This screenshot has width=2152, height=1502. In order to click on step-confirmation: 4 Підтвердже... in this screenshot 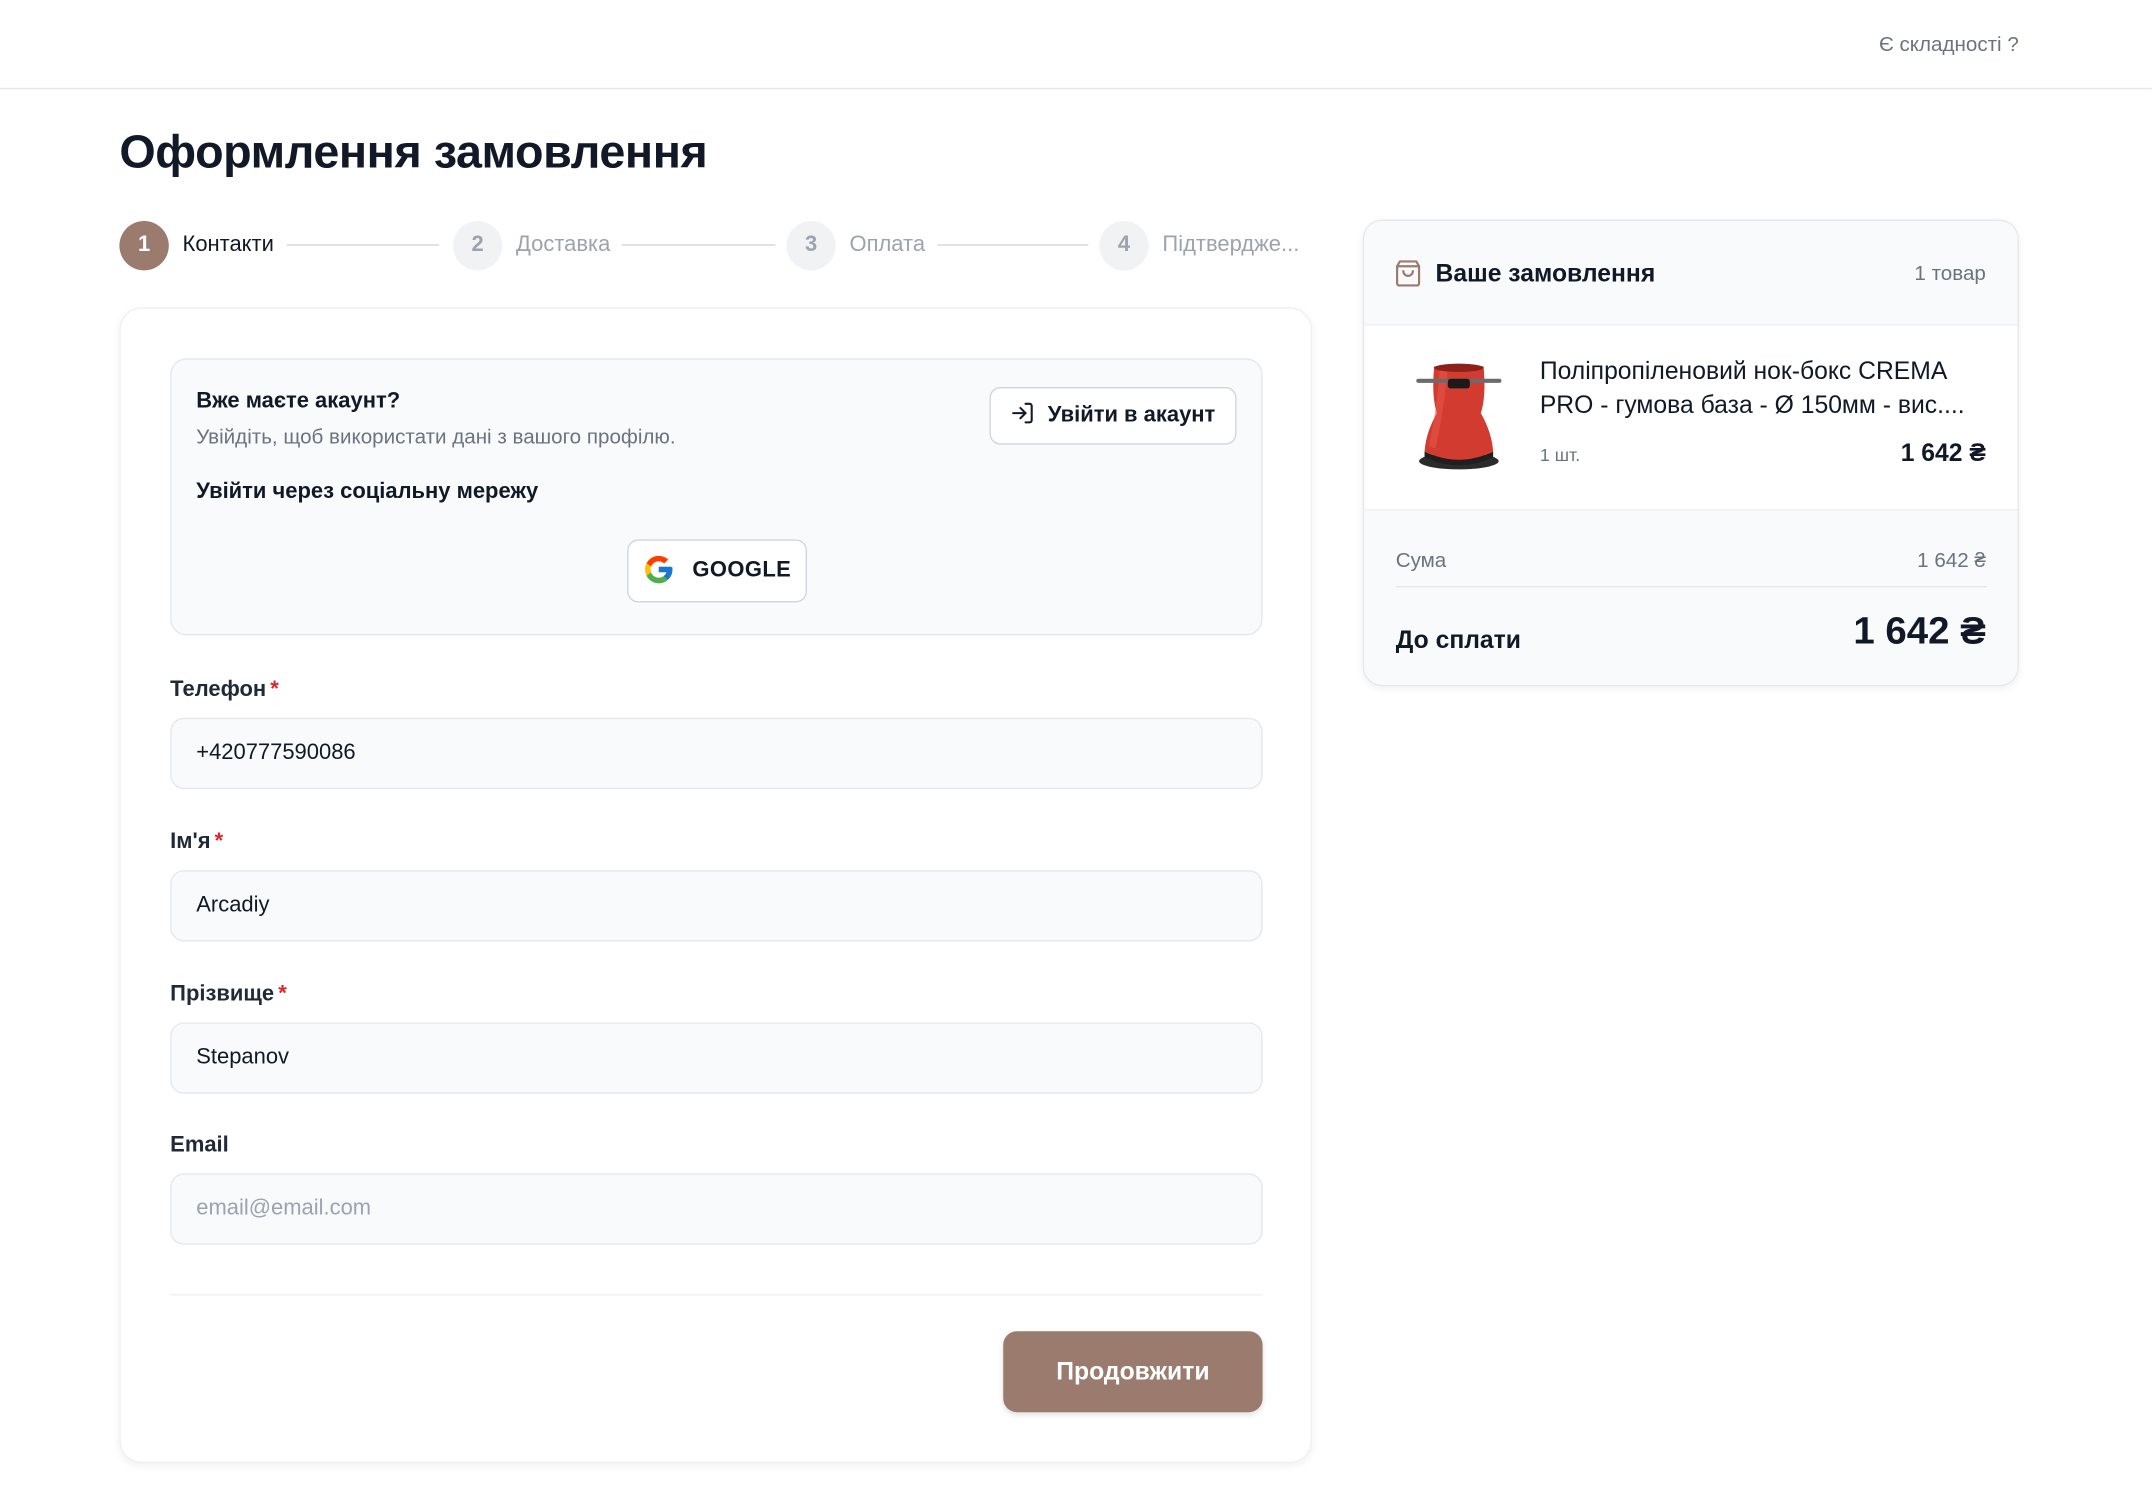, I will do `click(1199, 245)`.